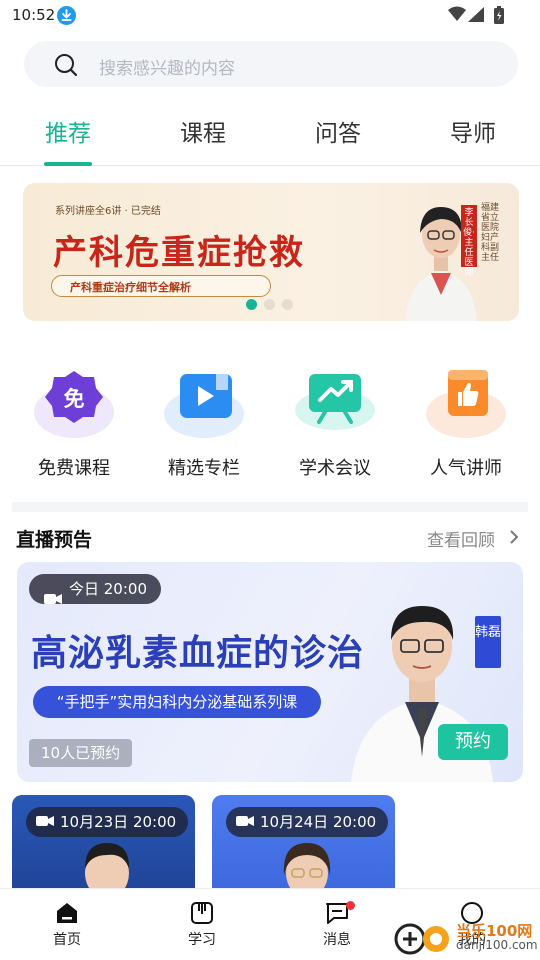 The image size is (540, 960). What do you see at coordinates (476, 14) in the screenshot?
I see `signal-icon` at bounding box center [476, 14].